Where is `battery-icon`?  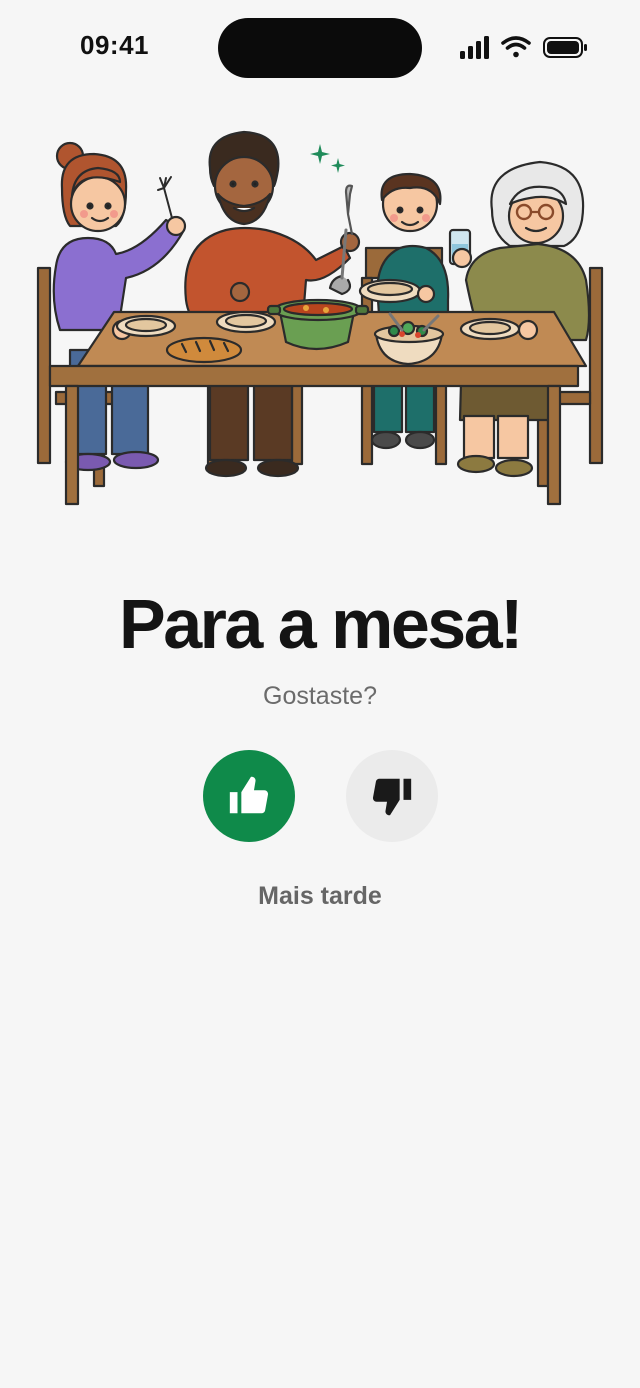
battery-icon is located at coordinates (565, 47).